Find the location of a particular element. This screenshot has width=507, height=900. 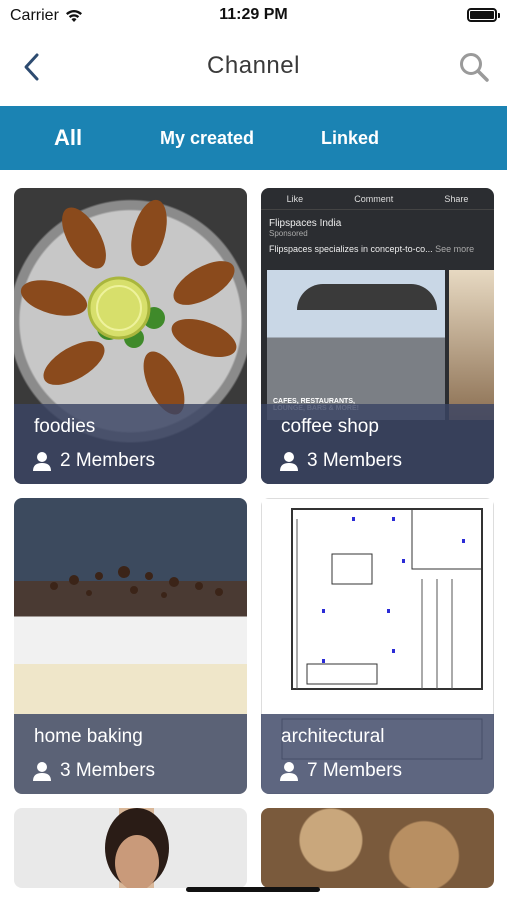

channel-name: architectural is located at coordinates (333, 736).